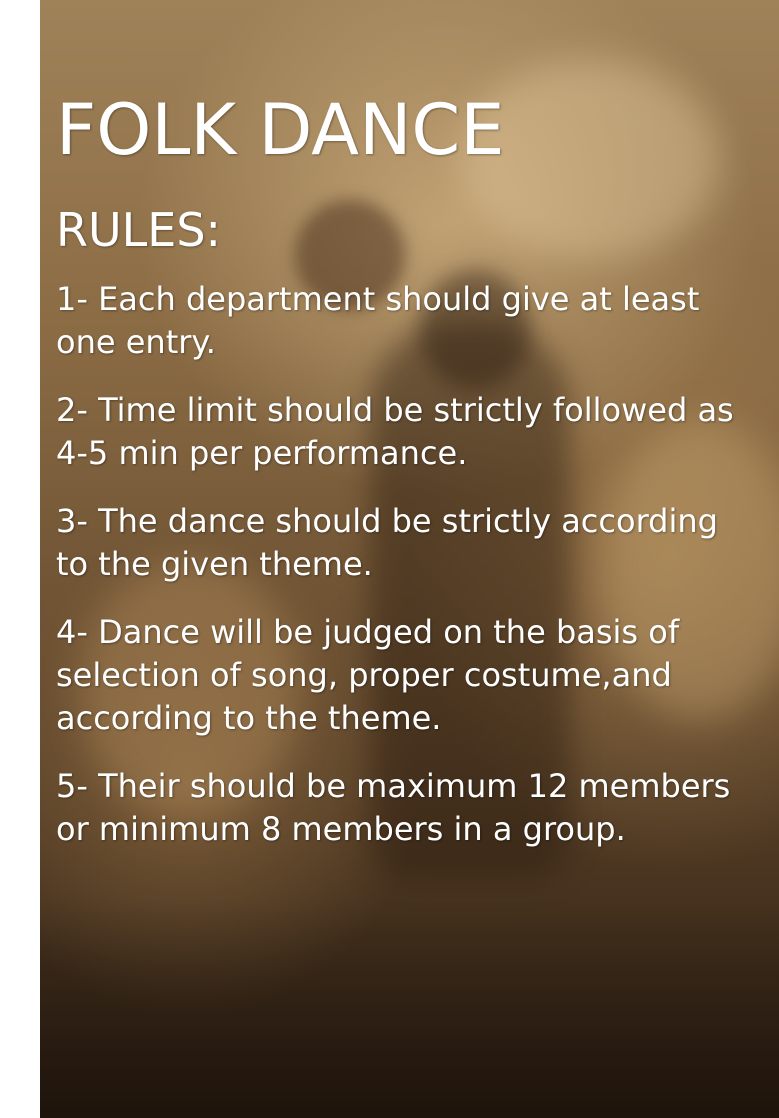 This screenshot has height=1118, width=779. What do you see at coordinates (139, 230) in the screenshot?
I see `rules-heading: RULES:` at bounding box center [139, 230].